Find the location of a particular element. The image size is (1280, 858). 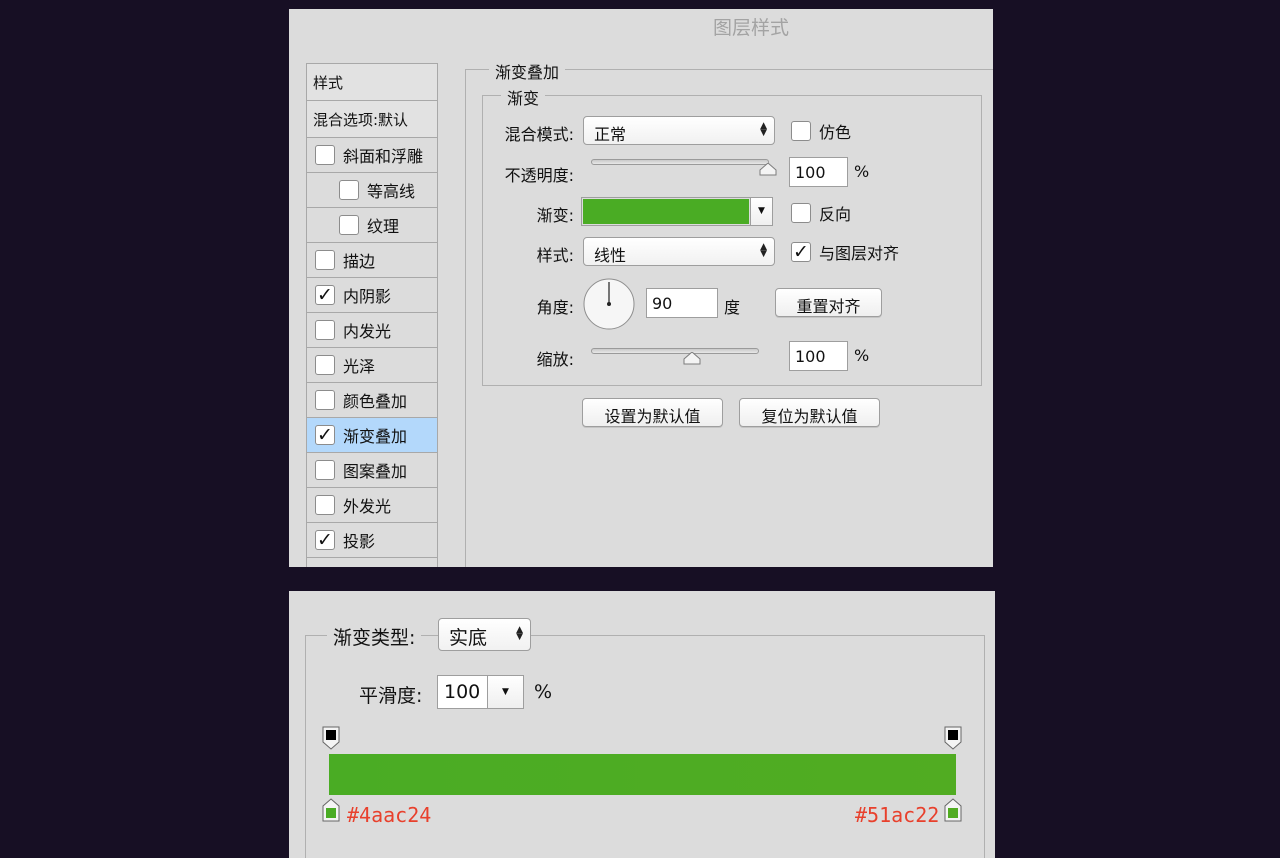

smoothness-label: 平滑度: is located at coordinates (391, 696).